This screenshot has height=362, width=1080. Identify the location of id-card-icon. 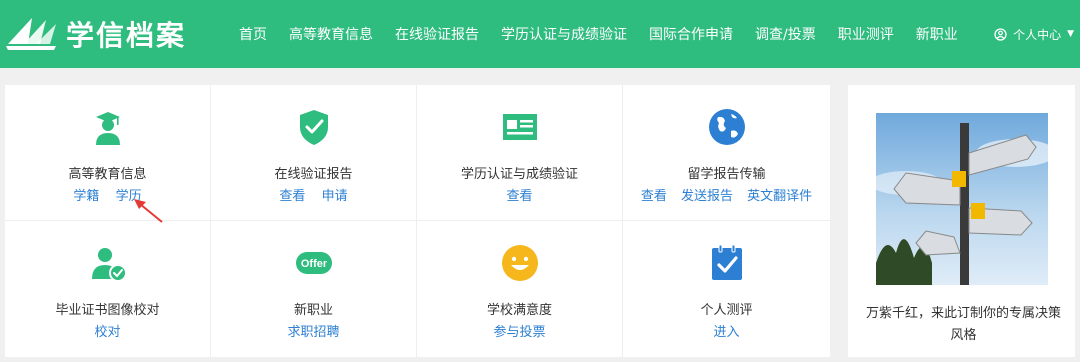
(519, 127).